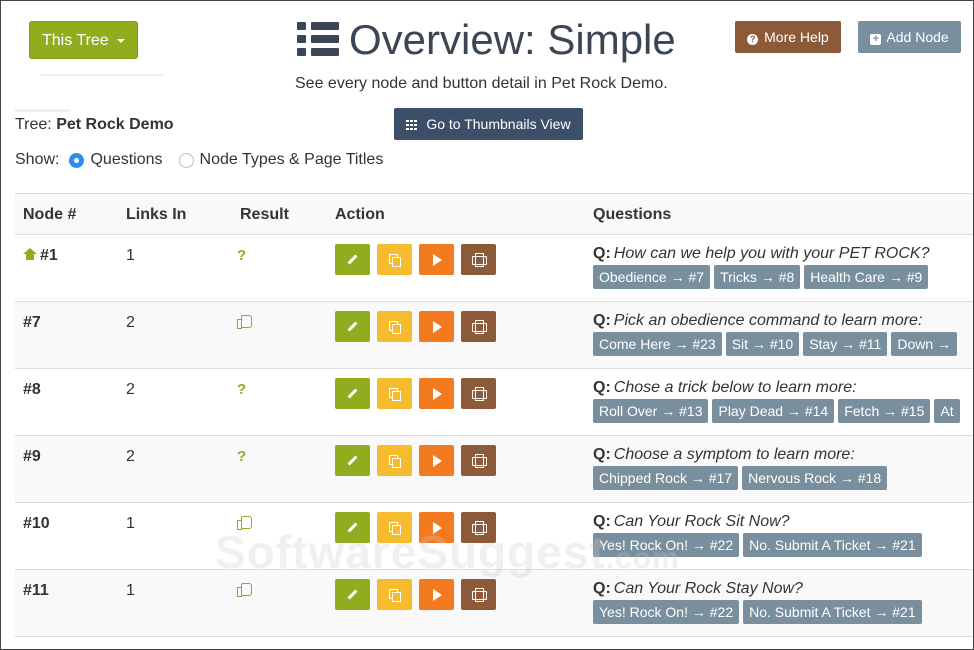  I want to click on radio-node-types: Node Types & Page Titles, so click(276, 160).